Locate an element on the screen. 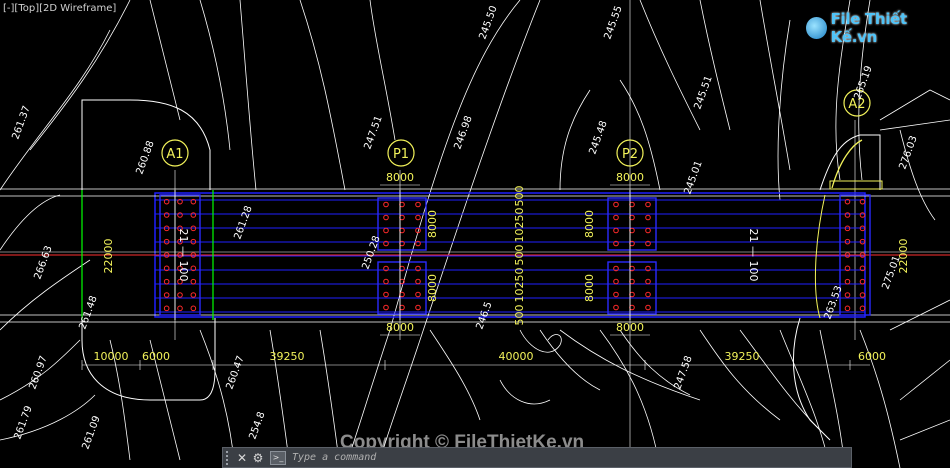 This screenshot has width=950, height=468. wrench-icon: ⚙ is located at coordinates (258, 458).